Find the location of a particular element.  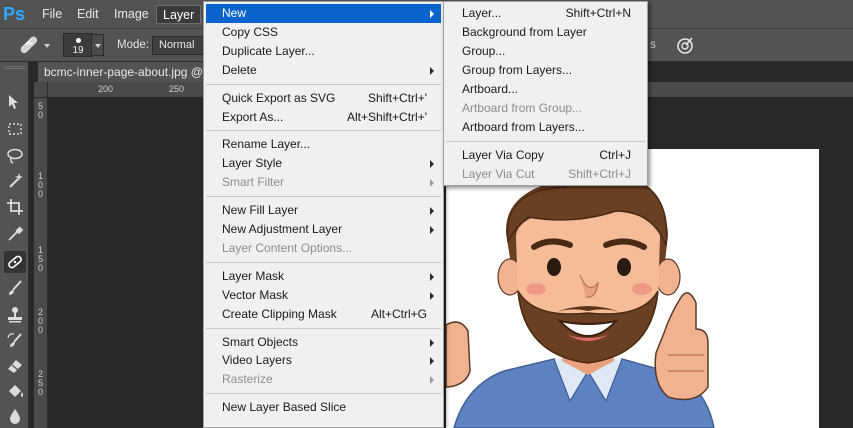

brush-icon is located at coordinates (15, 288).